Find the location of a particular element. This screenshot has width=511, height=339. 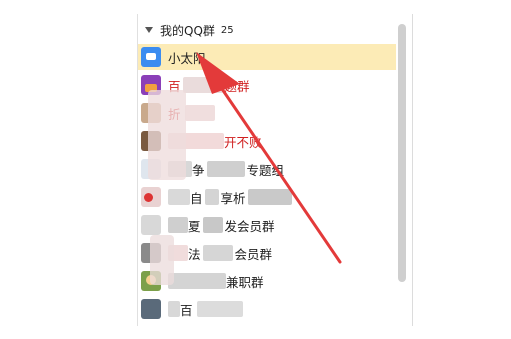

list-item: 百 is located at coordinates (267, 309).